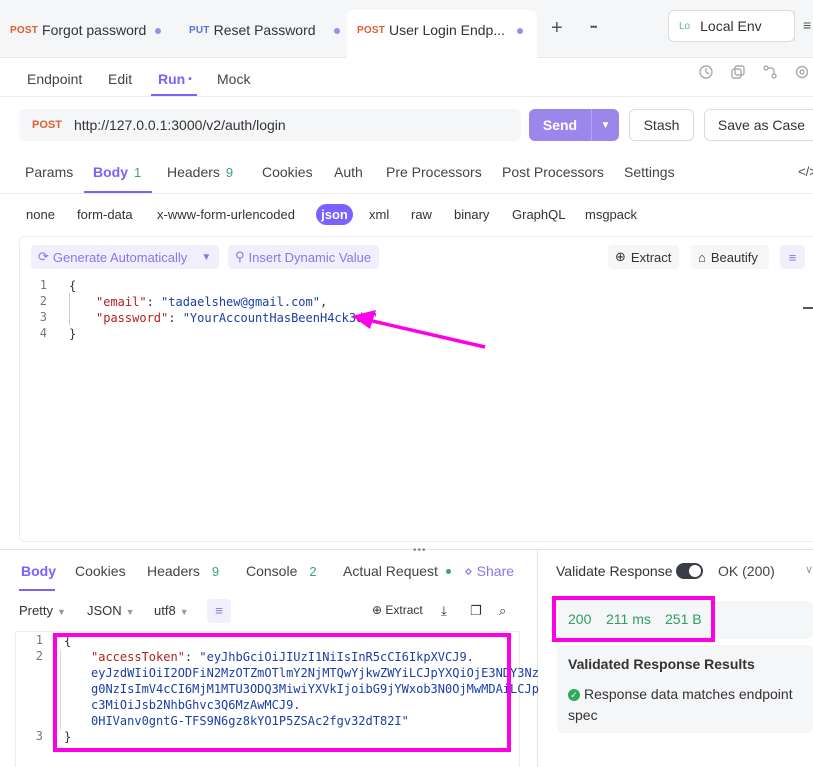  I want to click on actual-request-label: Actual Request, so click(390, 571).